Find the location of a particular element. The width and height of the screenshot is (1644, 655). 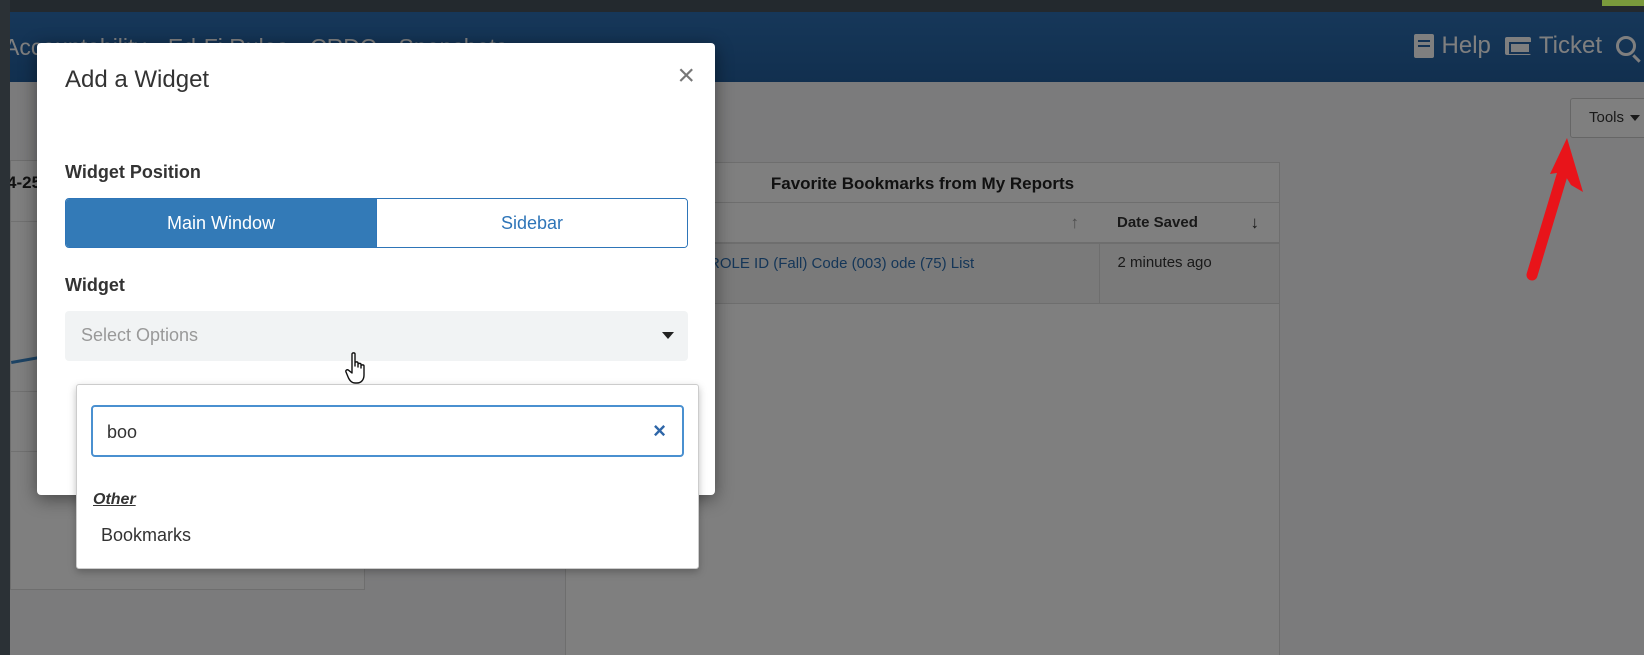

main-window-button: Main Window is located at coordinates (221, 223).